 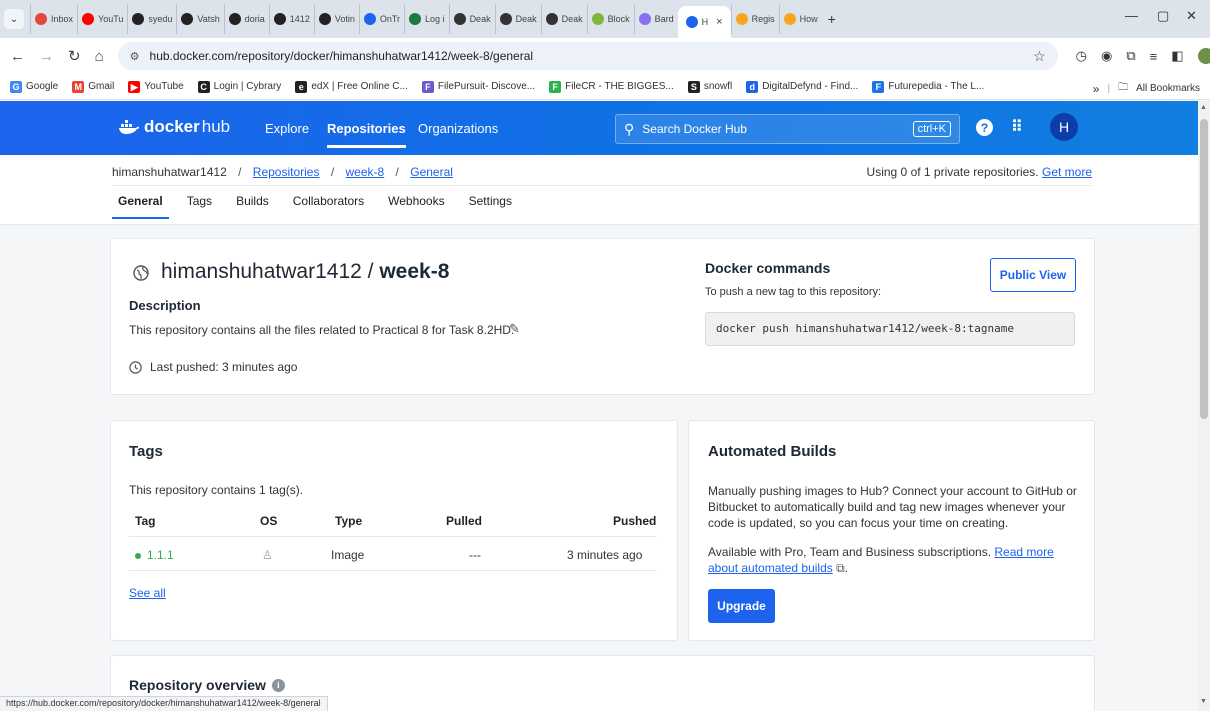 I want to click on tab-label: Regis, so click(x=763, y=19).